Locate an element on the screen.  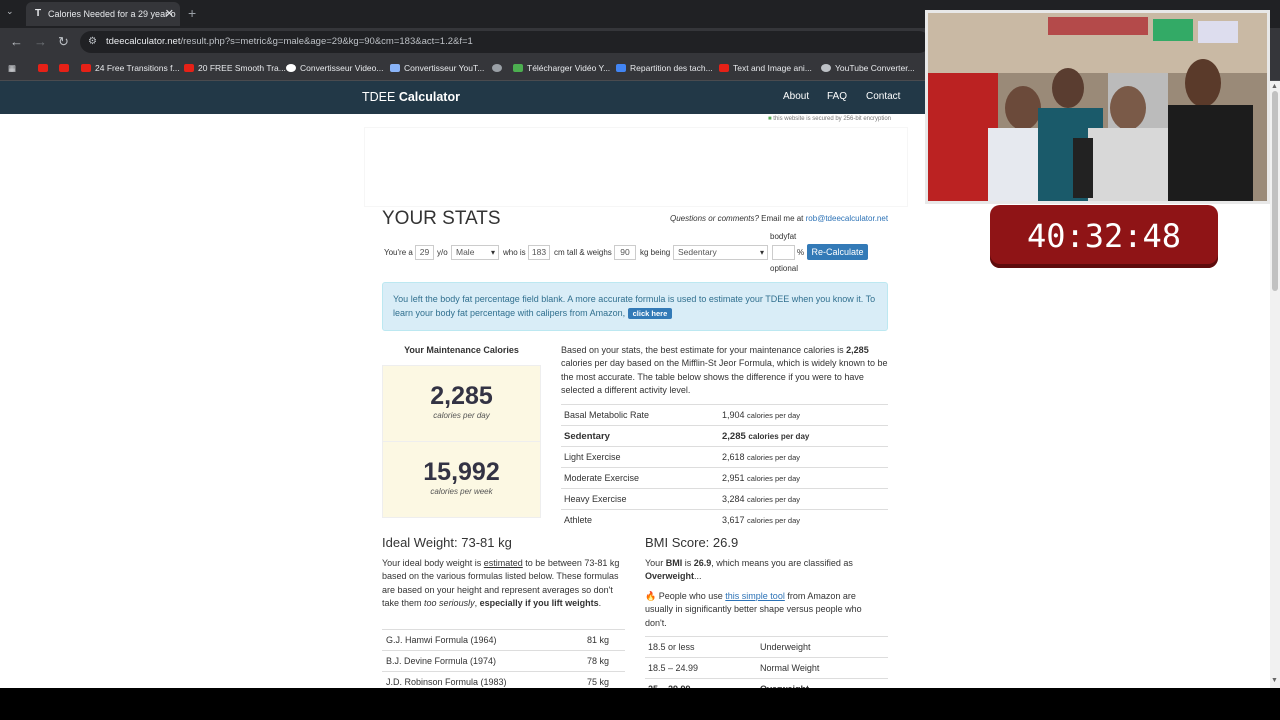
globe-icon is located at coordinates (826, 68).